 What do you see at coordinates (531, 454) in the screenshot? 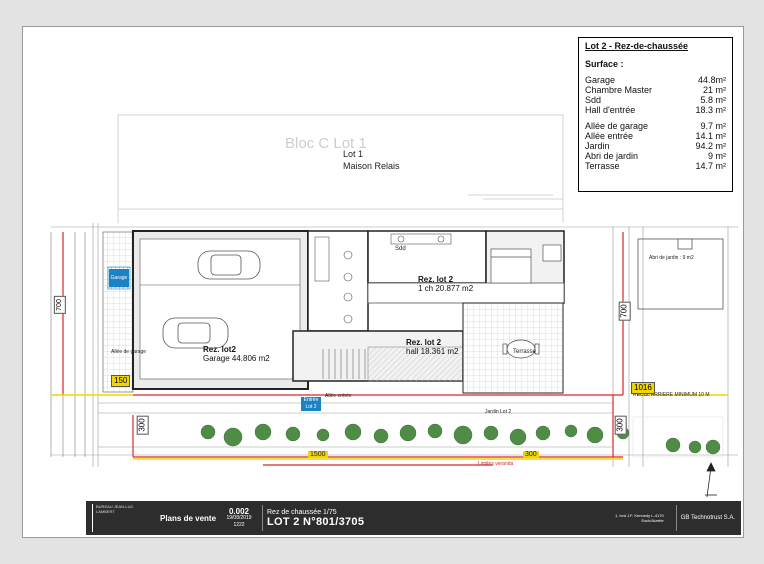
I see `dim-300-bottom: 300` at bounding box center [531, 454].